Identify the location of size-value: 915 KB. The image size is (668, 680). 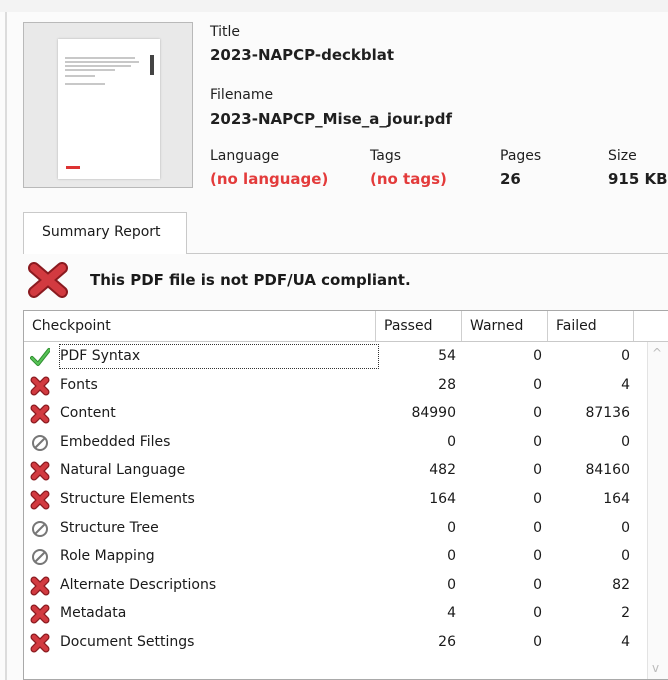
(638, 179).